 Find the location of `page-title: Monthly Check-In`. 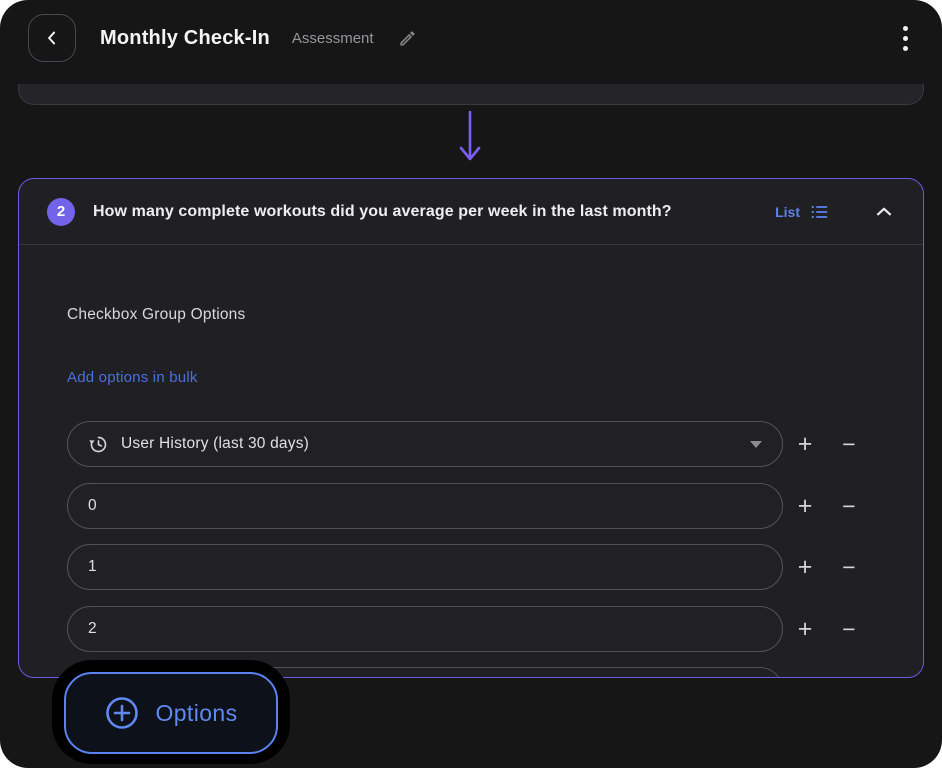

page-title: Monthly Check-In is located at coordinates (185, 37).